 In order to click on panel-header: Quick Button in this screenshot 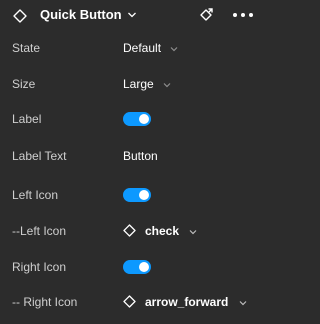, I will do `click(135, 16)`.